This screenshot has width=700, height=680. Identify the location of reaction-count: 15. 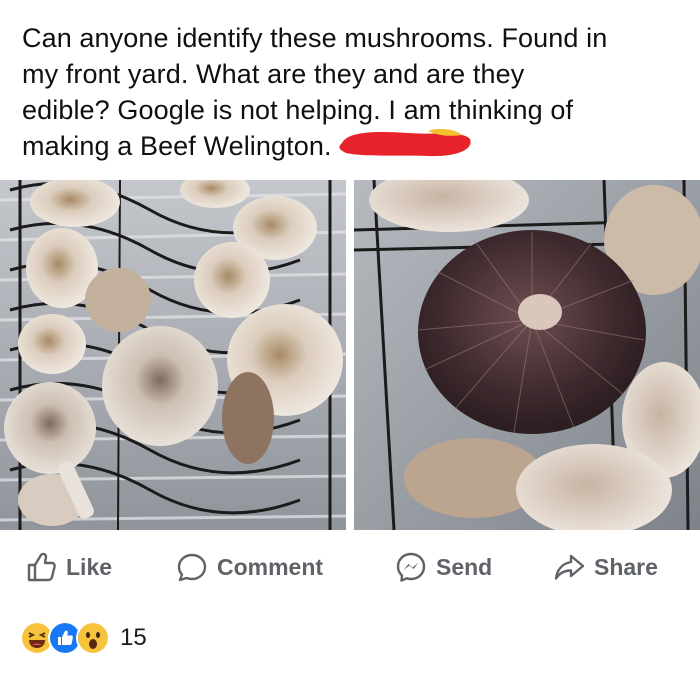
(133, 637).